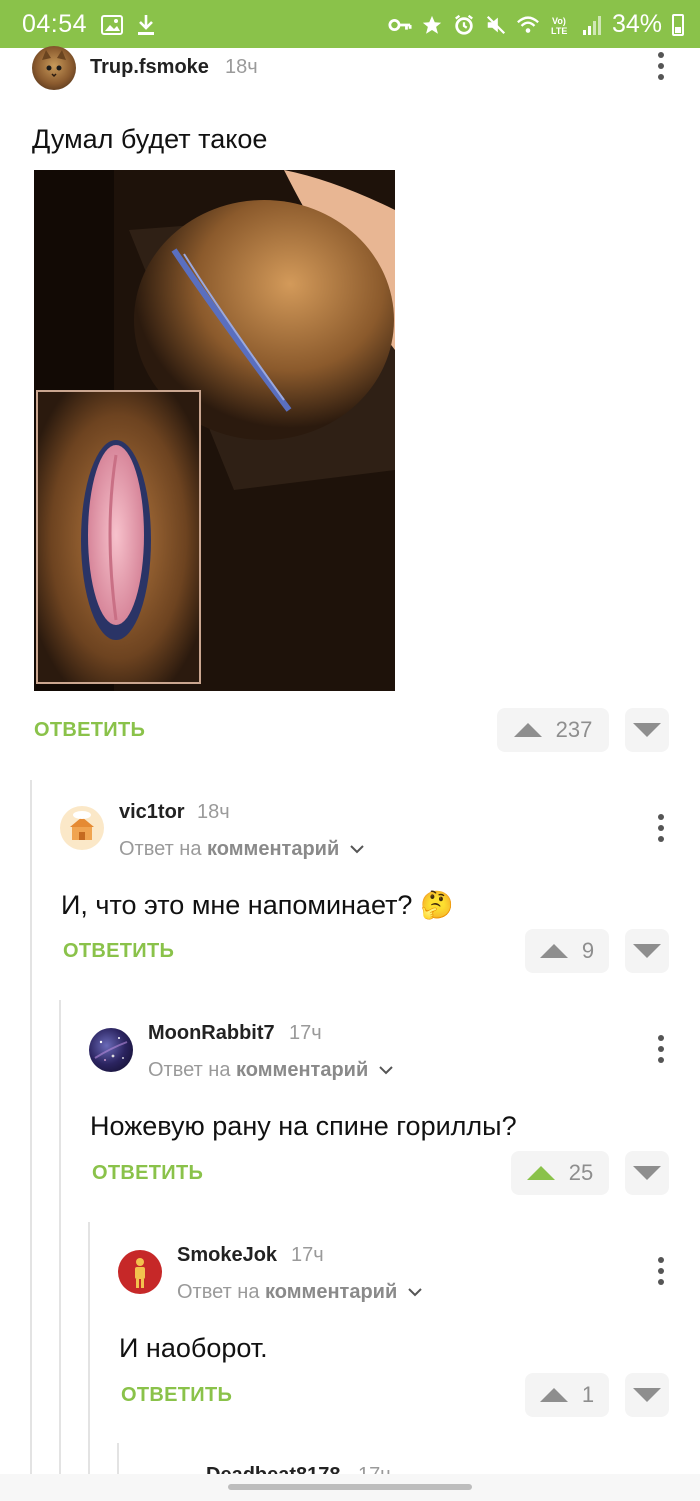  What do you see at coordinates (374, 1469) in the screenshot?
I see `comment-time: 17ч` at bounding box center [374, 1469].